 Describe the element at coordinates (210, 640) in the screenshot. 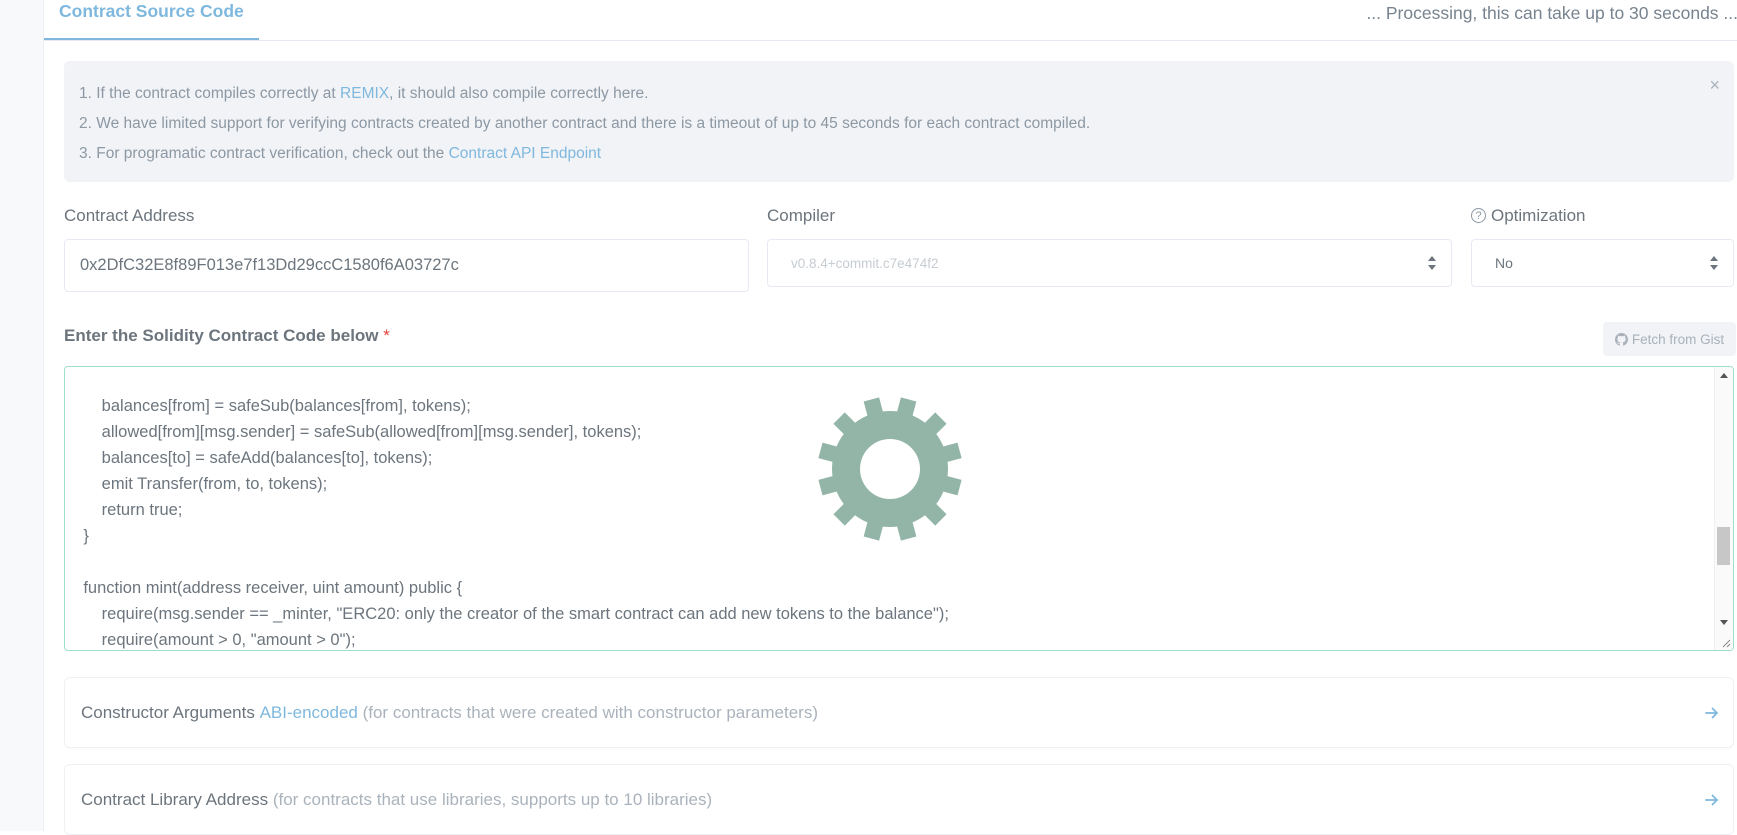

I see `code-line: require(amount > 0, "amount > 0");` at that location.